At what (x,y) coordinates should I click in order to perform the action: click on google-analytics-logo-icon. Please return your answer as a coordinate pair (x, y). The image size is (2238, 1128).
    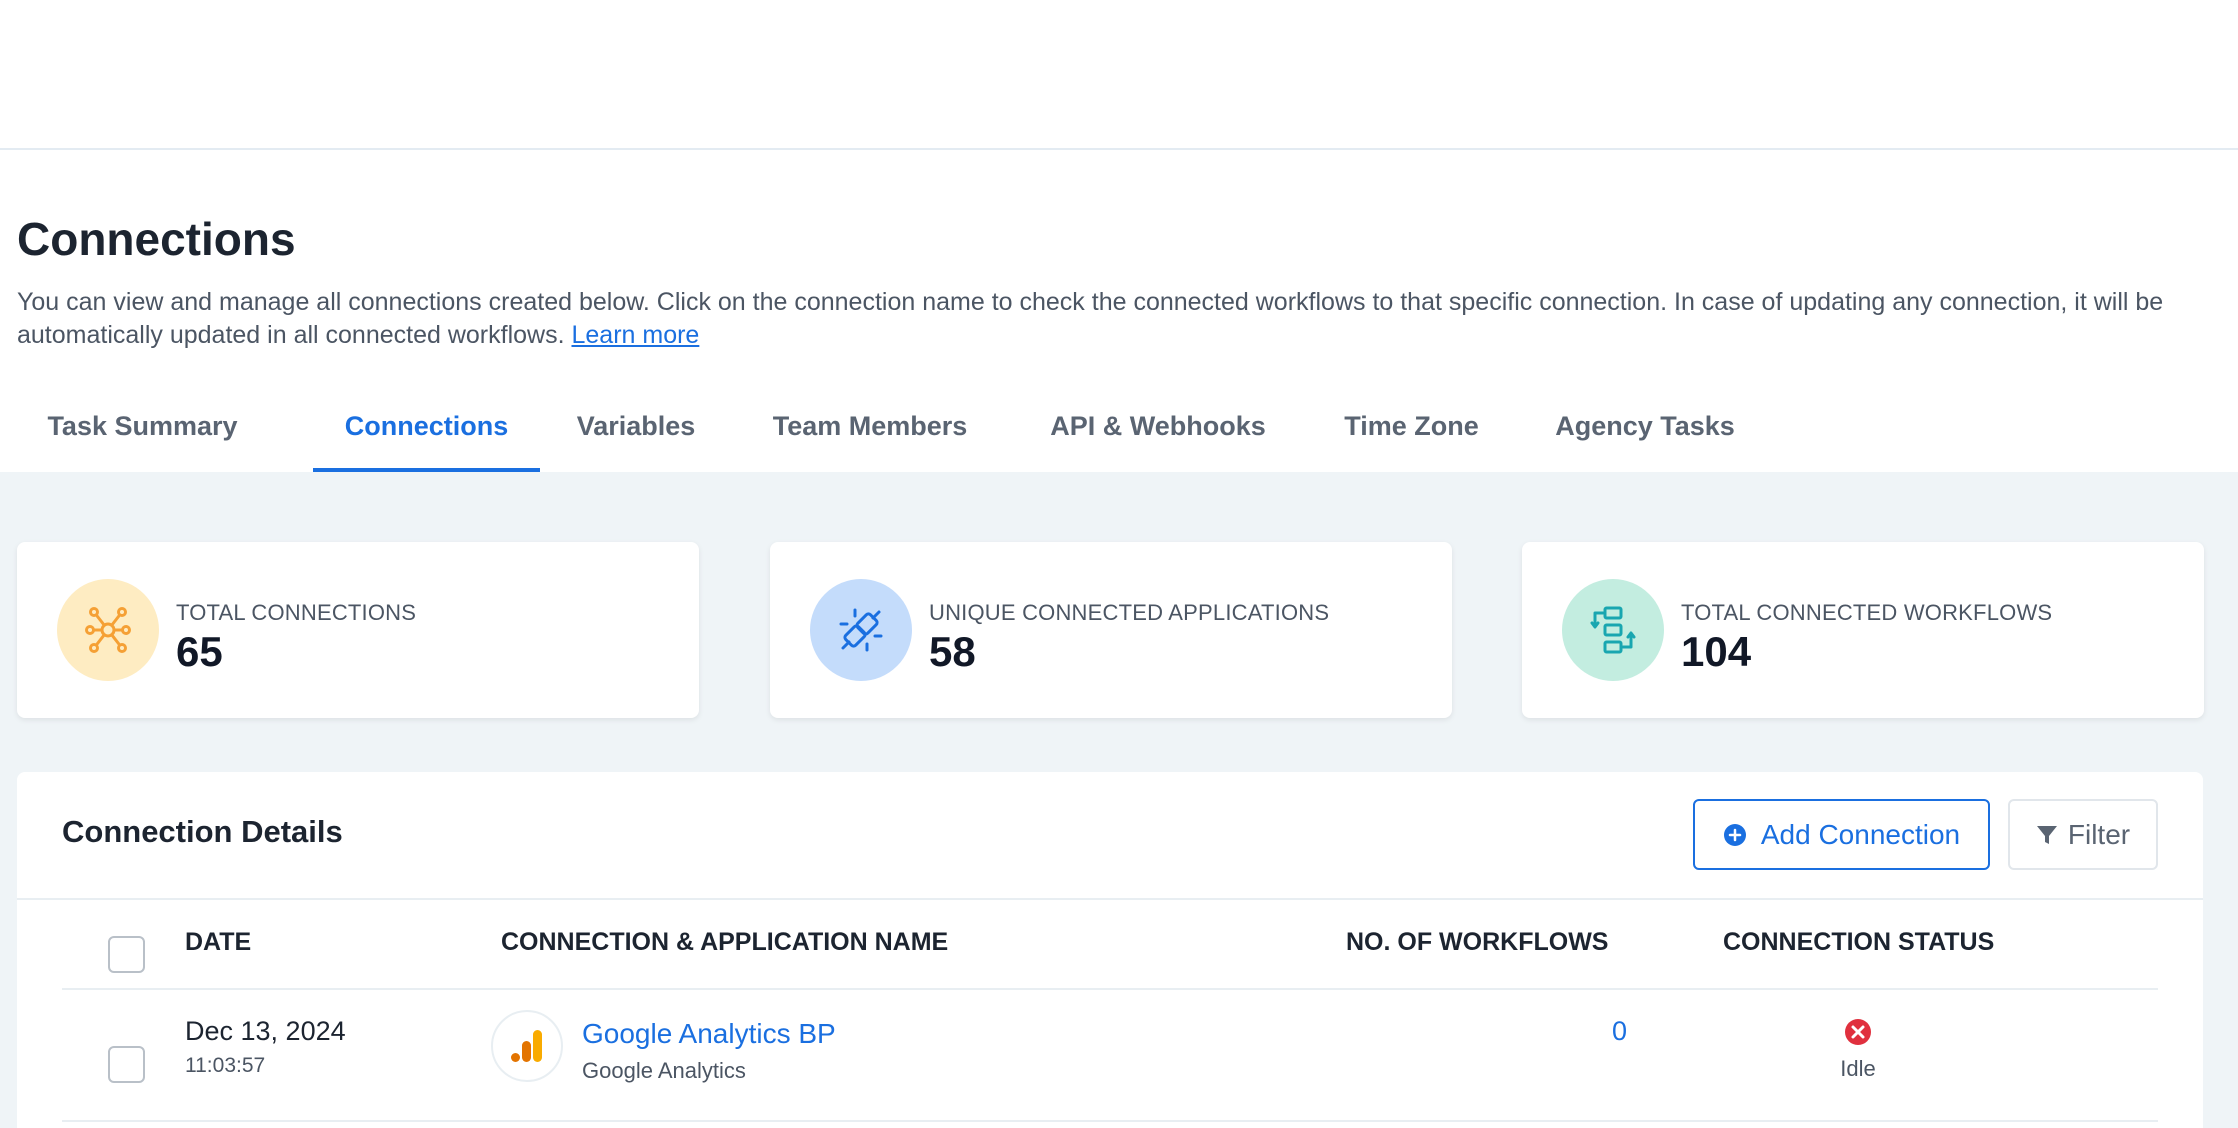
    Looking at the image, I should click on (527, 1046).